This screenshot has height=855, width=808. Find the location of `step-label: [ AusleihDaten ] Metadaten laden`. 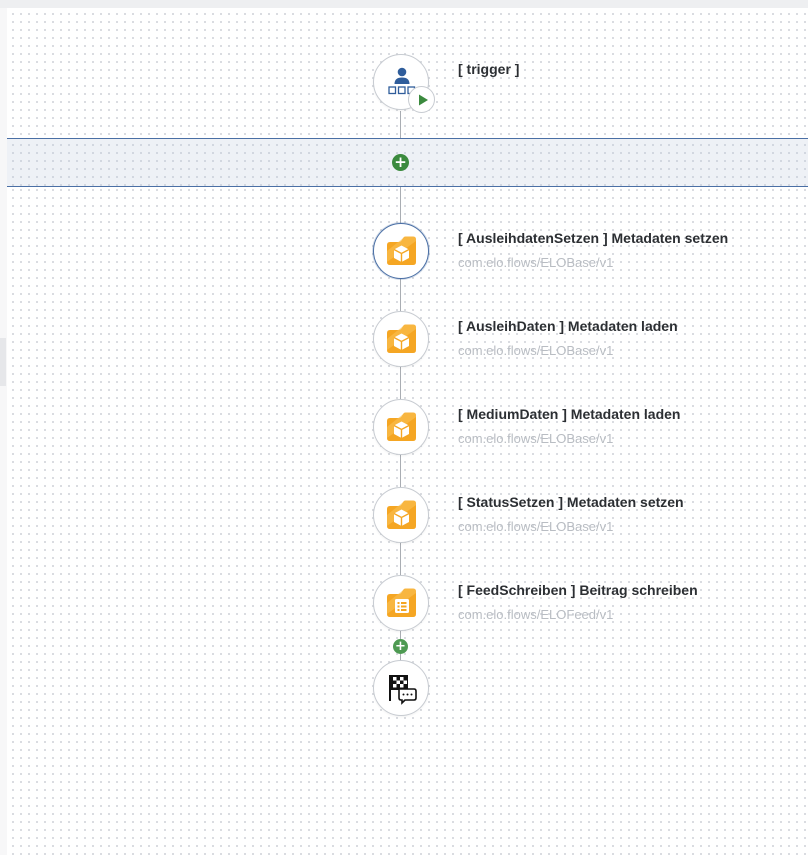

step-label: [ AusleihDaten ] Metadaten laden is located at coordinates (568, 326).